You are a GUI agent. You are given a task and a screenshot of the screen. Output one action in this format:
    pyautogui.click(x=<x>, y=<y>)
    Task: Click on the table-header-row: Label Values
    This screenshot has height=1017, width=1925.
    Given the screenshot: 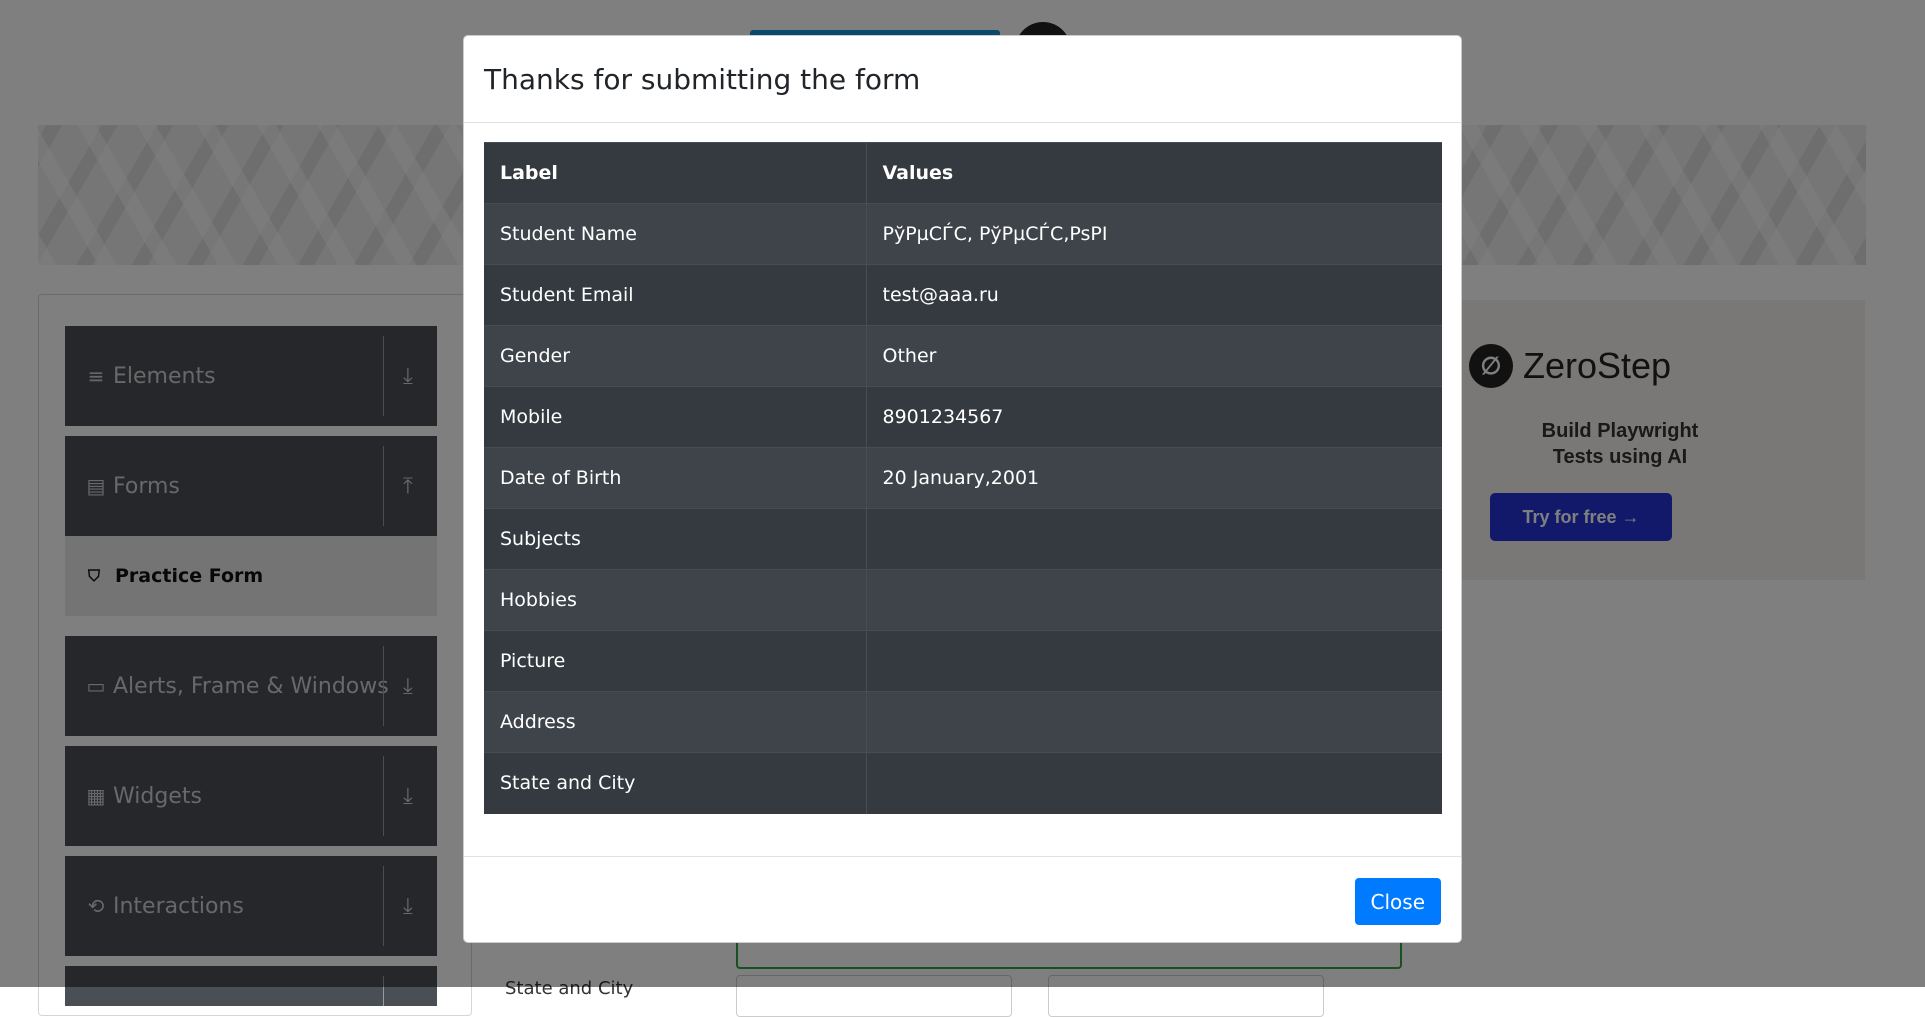 What is the action you would take?
    pyautogui.click(x=963, y=173)
    